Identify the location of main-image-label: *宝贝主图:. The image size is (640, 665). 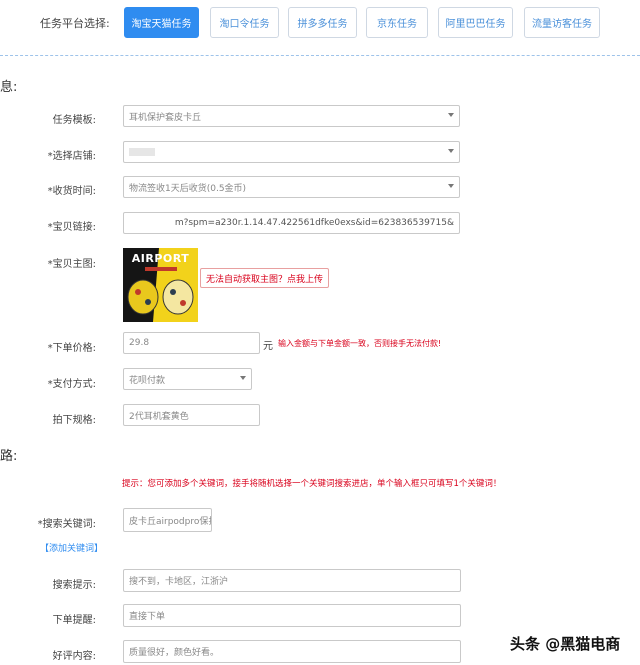
(71, 264).